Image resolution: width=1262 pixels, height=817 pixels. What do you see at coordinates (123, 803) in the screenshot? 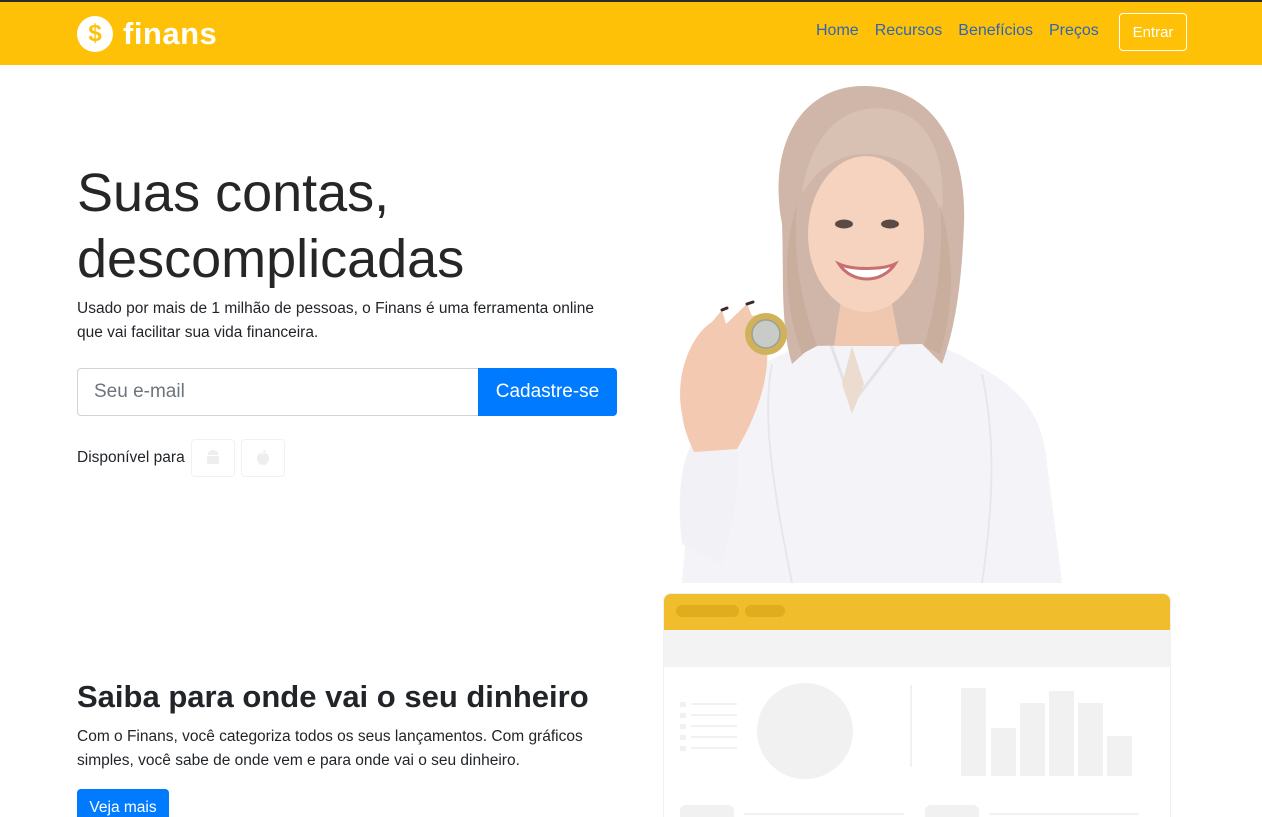
I see `see-more-button: Veja mais` at bounding box center [123, 803].